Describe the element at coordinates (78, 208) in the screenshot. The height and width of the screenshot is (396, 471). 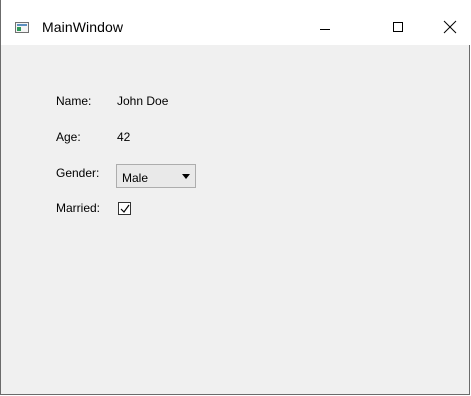
I see `married-label: Married:` at that location.